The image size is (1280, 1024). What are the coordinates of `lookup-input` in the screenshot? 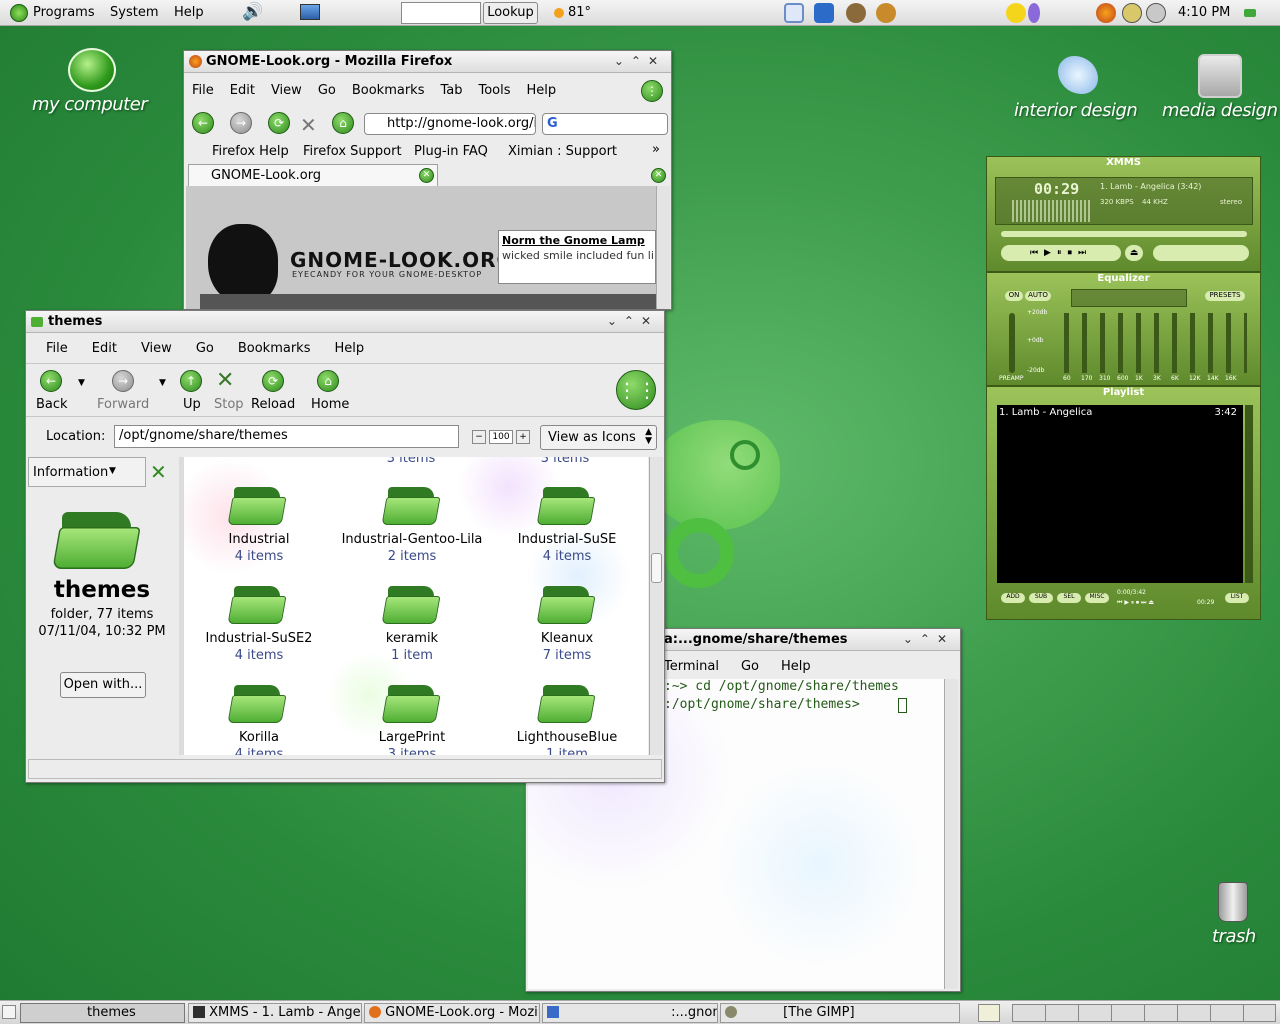 It's located at (441, 13).